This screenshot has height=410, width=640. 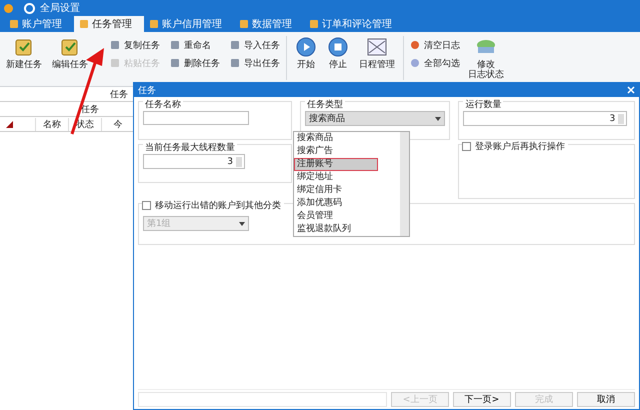 I want to click on checkbox: 登录账户后再执行操作, so click(x=515, y=146).